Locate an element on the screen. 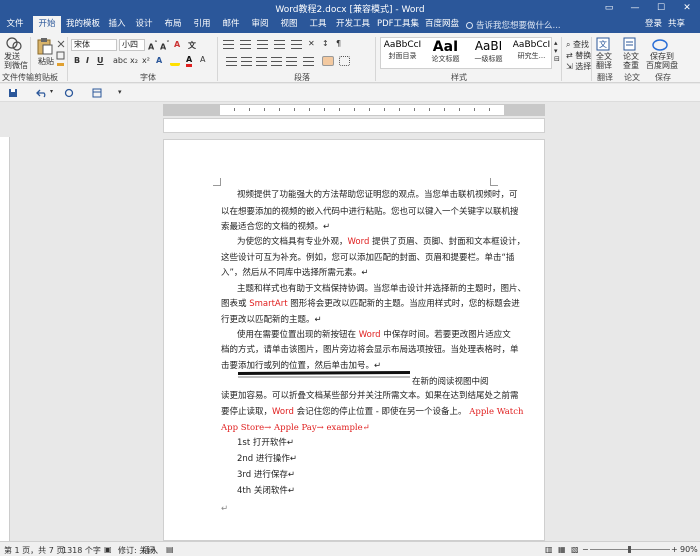  macro-icon: ▤ is located at coordinates (170, 549).